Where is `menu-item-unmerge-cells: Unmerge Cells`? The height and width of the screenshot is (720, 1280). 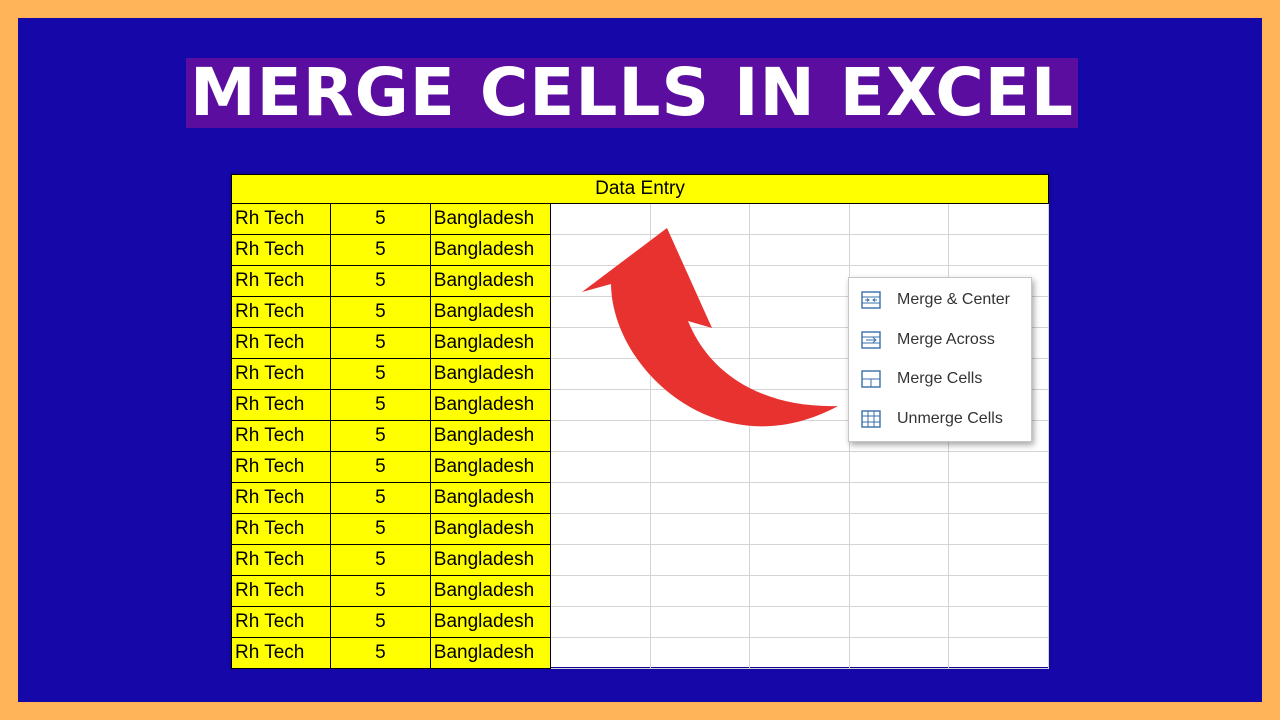
menu-item-unmerge-cells: Unmerge Cells is located at coordinates (940, 419).